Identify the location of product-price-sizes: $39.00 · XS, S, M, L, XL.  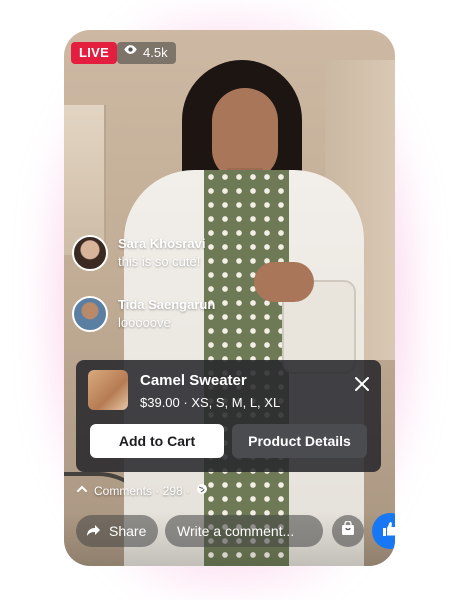
(210, 402).